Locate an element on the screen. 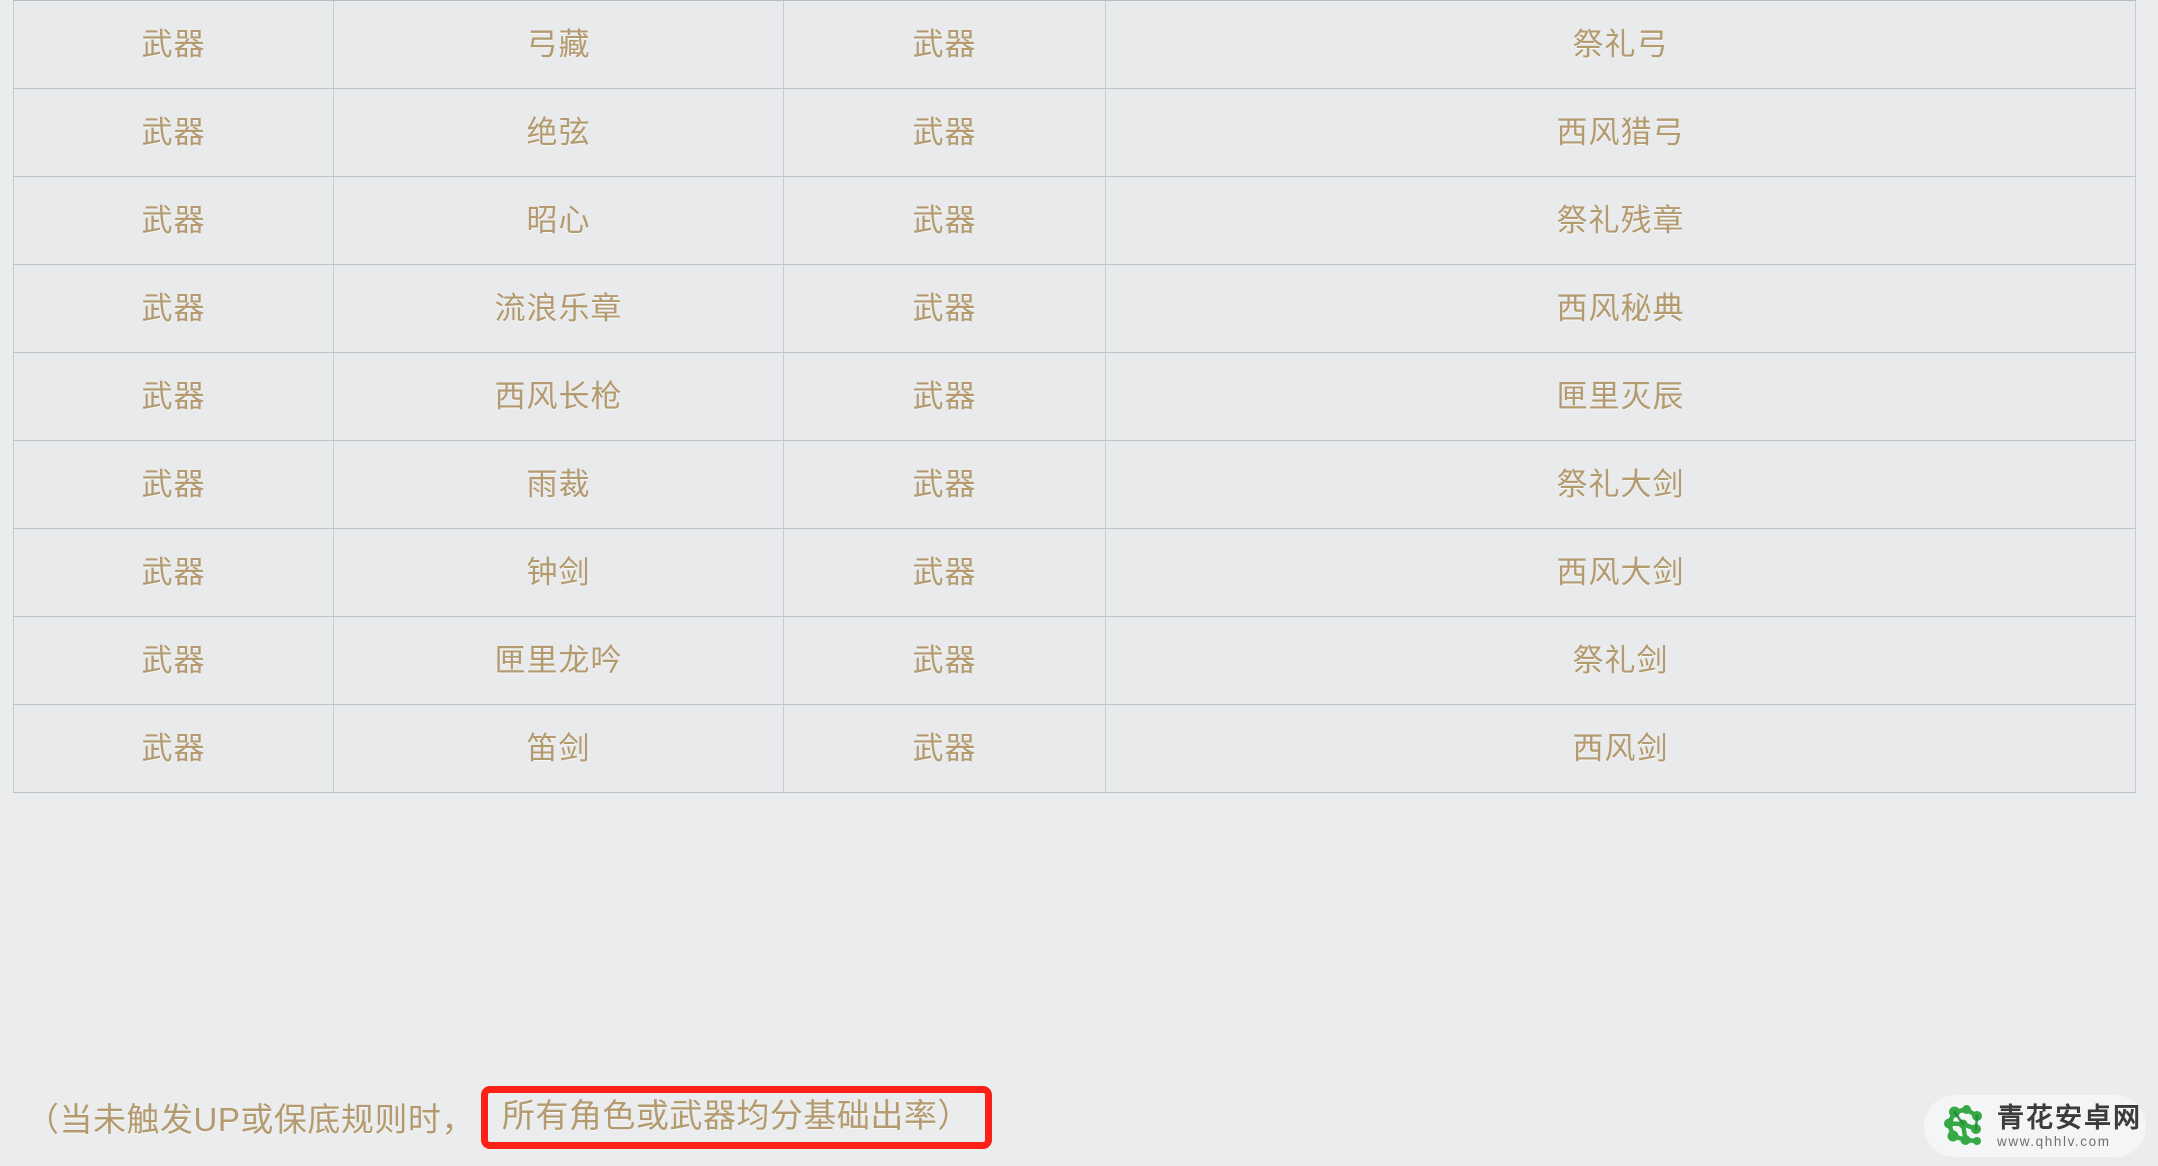 The width and height of the screenshot is (2158, 1166). table-row: 武器 流浪乐章 武器 西风秘典 is located at coordinates (1074, 308).